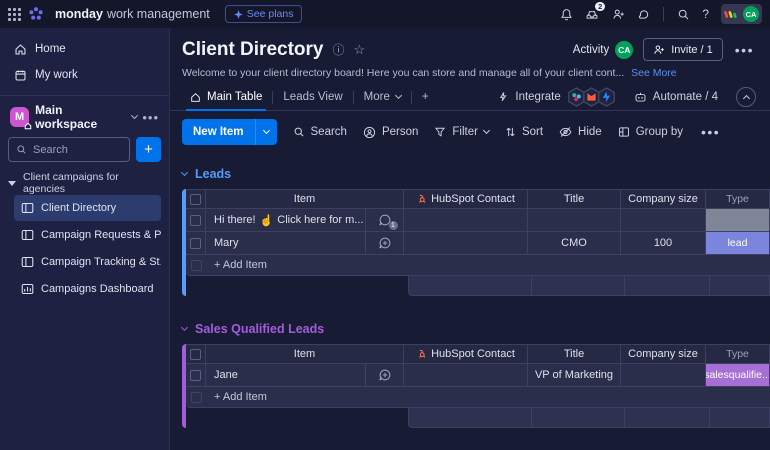 The width and height of the screenshot is (770, 450). Describe the element at coordinates (27, 235) in the screenshot. I see `board-icon` at that location.